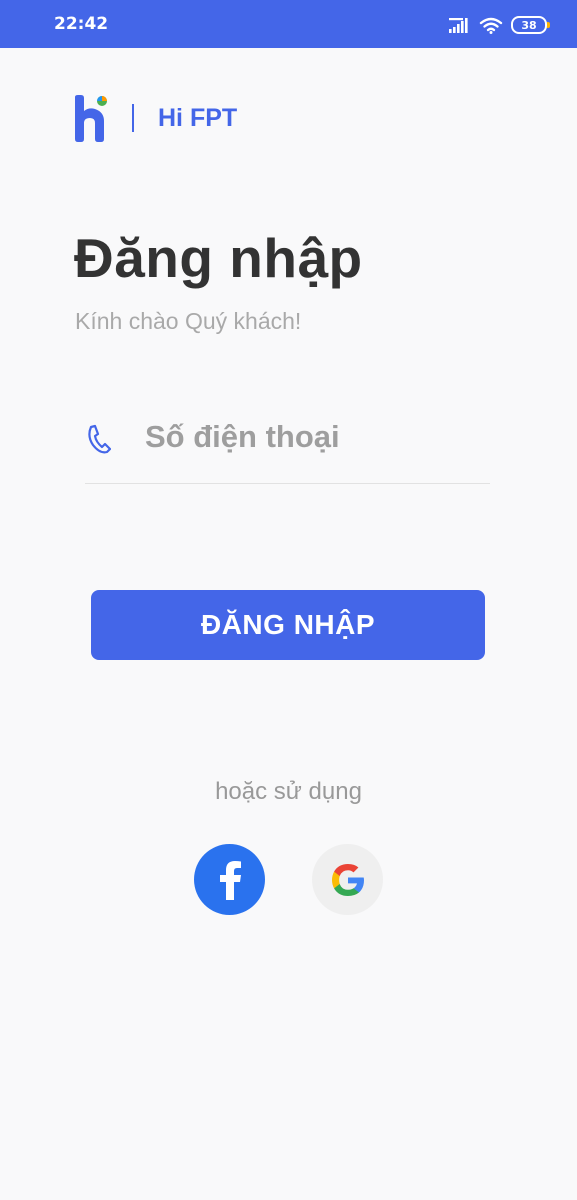  What do you see at coordinates (218, 258) in the screenshot?
I see `page-title: Đăng nhập` at bounding box center [218, 258].